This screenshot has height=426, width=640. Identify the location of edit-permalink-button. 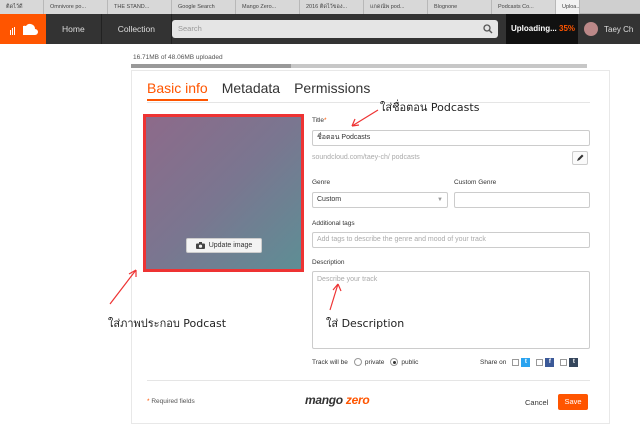
(580, 158).